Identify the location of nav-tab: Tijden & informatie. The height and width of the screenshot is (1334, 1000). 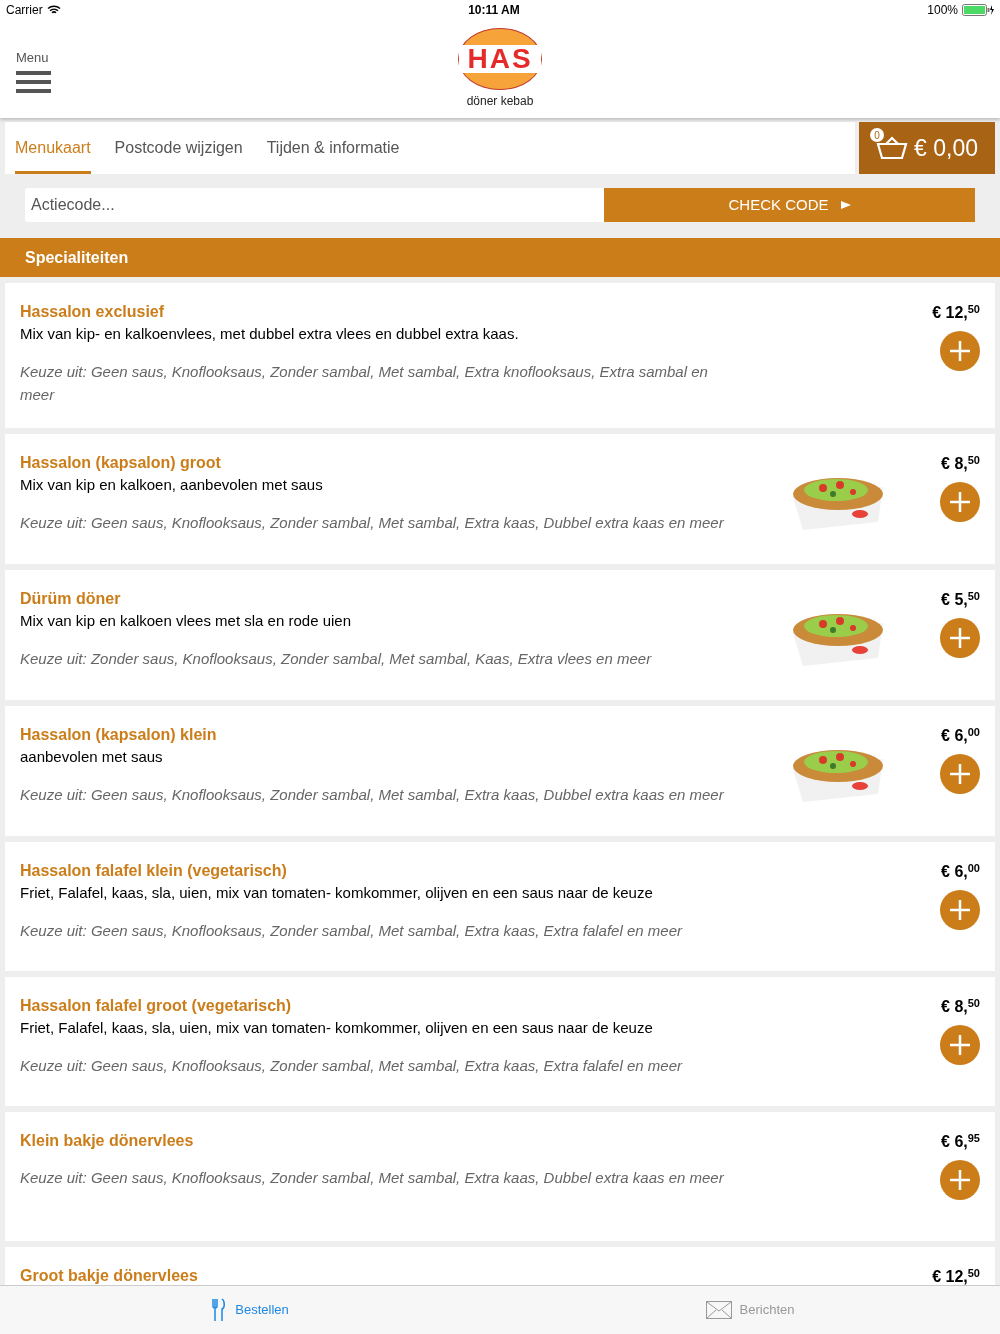
(333, 148).